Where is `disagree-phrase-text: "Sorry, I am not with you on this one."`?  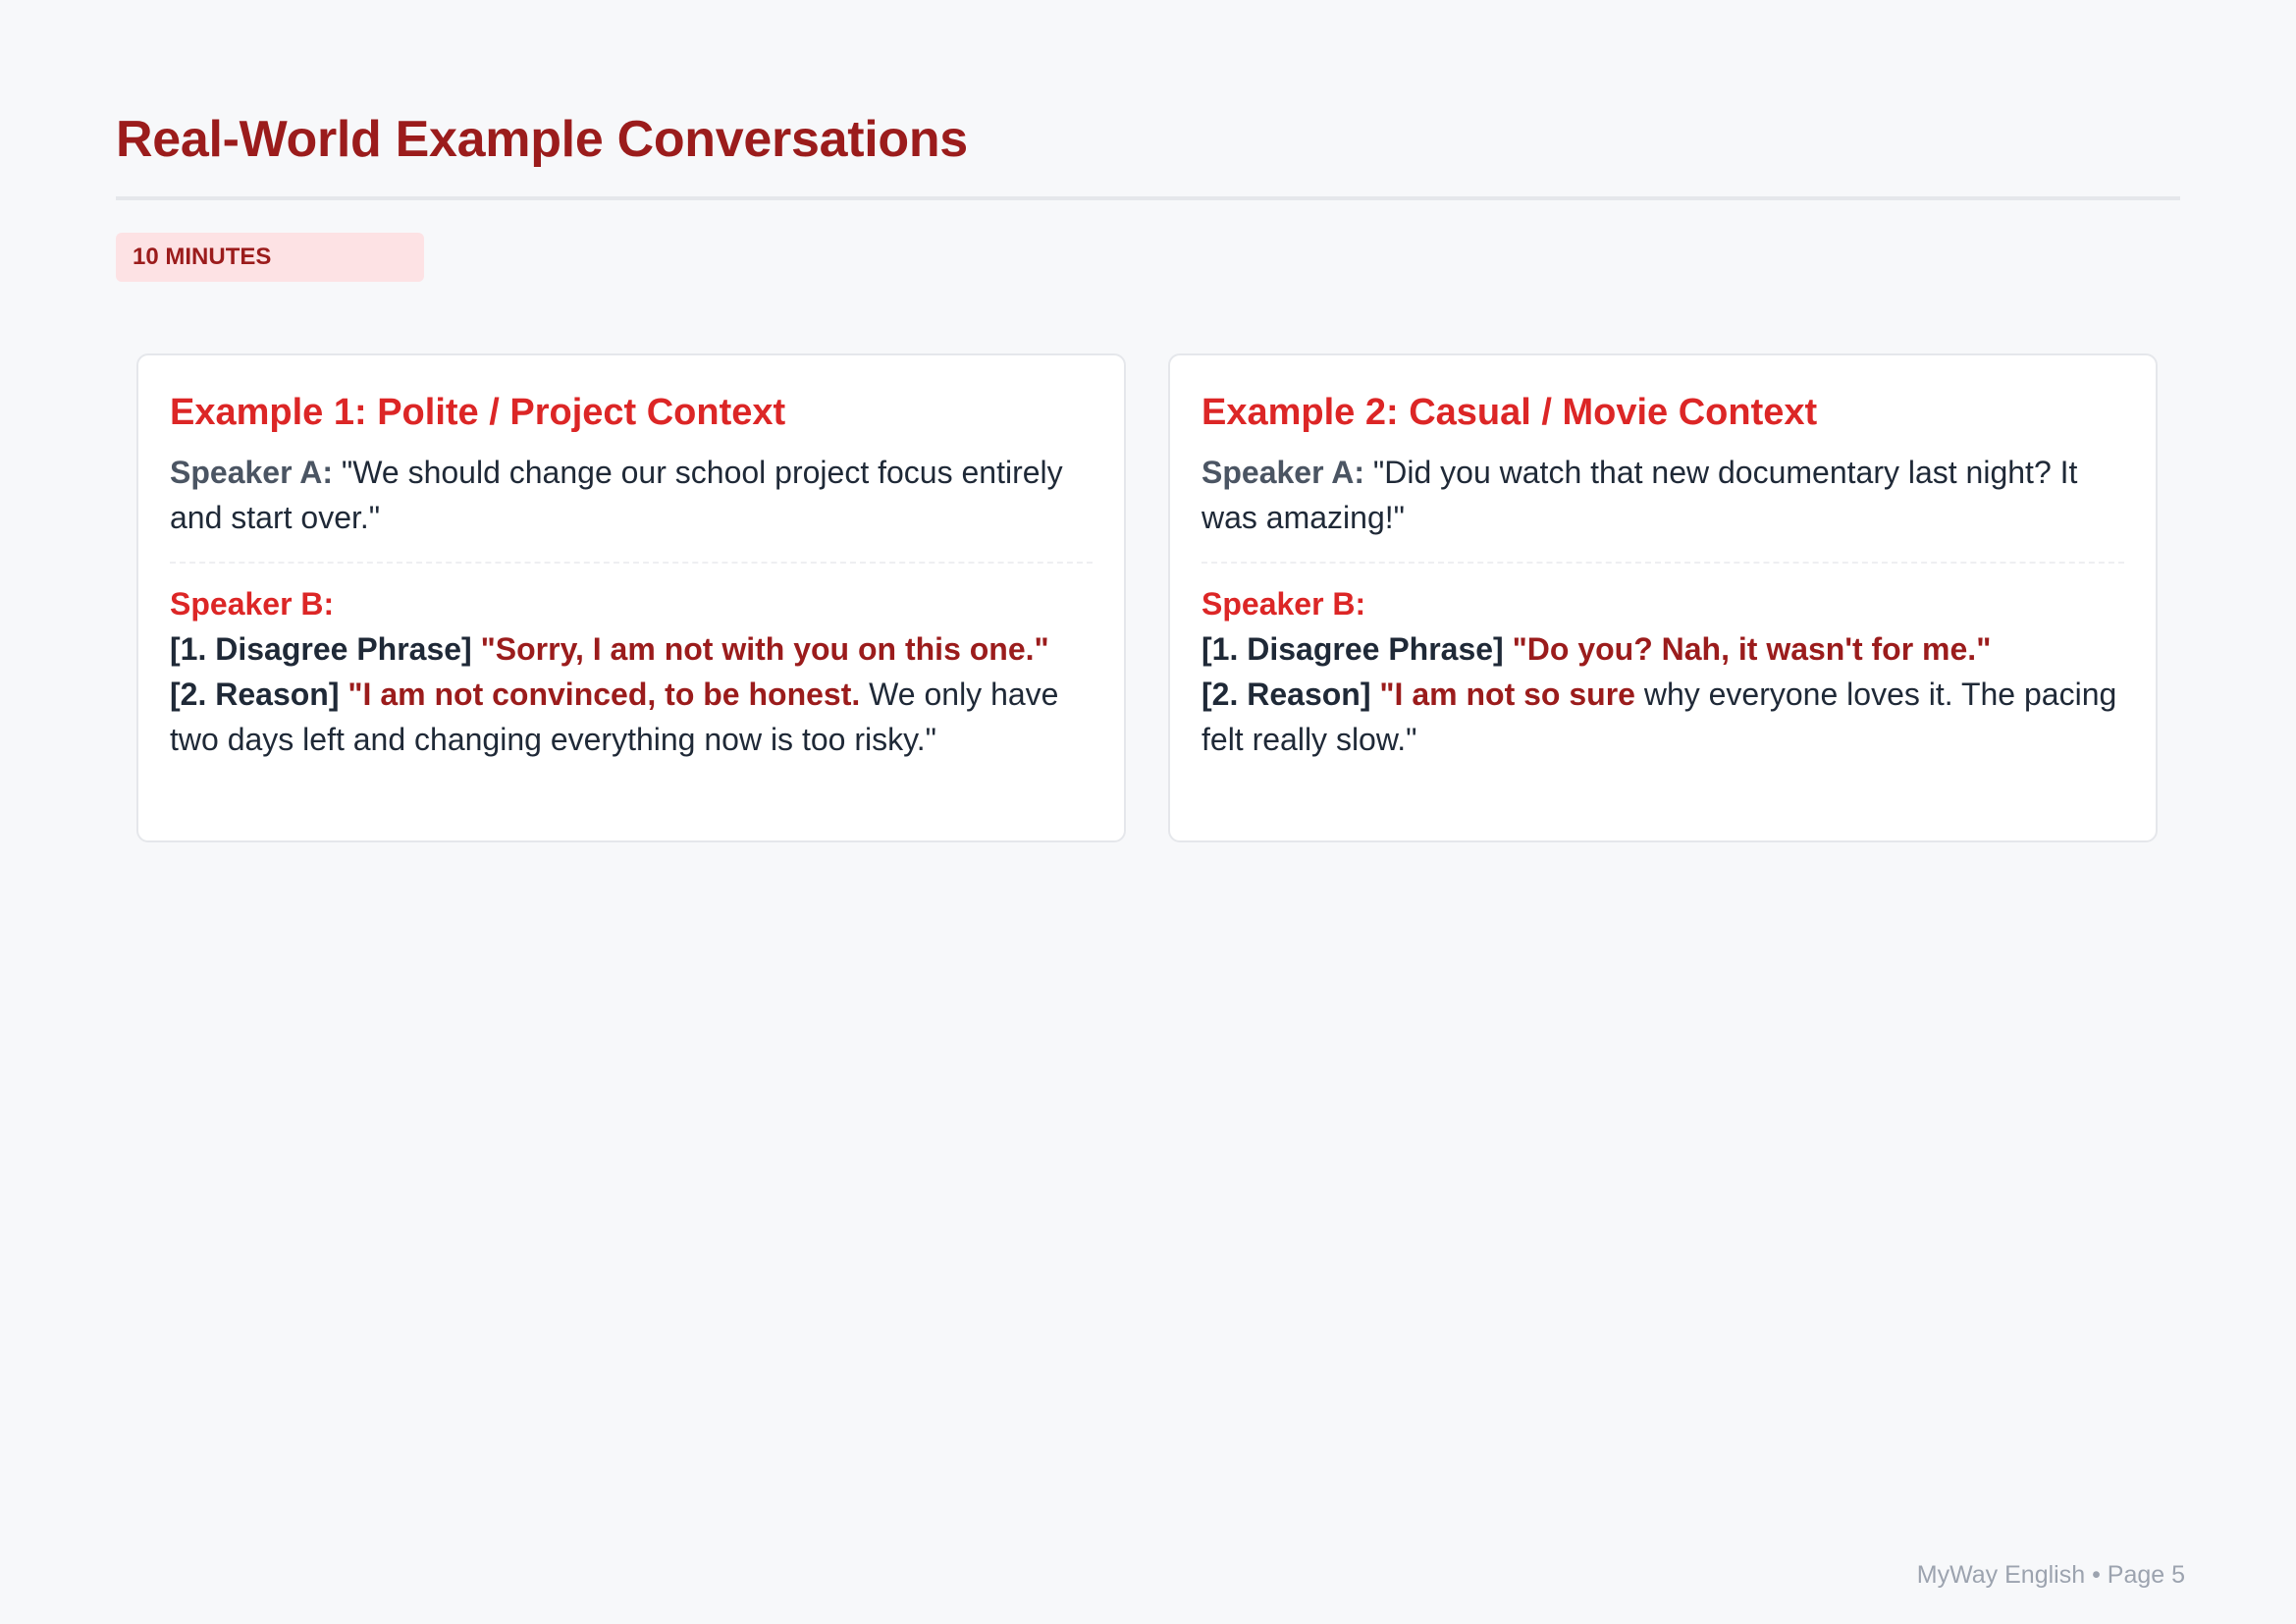 disagree-phrase-text: "Sorry, I am not with you on this one." is located at coordinates (760, 649).